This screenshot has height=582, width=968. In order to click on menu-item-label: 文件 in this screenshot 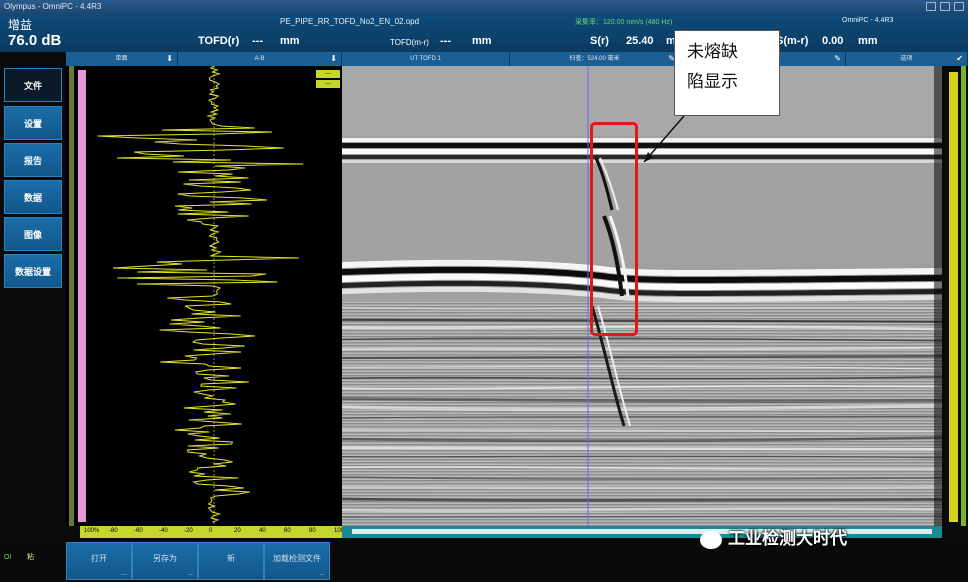, I will do `click(32, 85)`.